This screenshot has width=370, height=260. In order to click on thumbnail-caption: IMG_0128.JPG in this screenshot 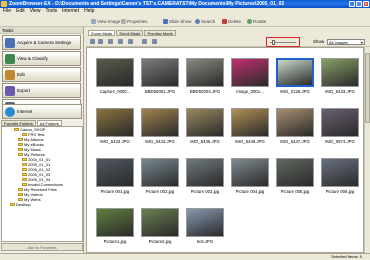, I will do `click(295, 91)`.